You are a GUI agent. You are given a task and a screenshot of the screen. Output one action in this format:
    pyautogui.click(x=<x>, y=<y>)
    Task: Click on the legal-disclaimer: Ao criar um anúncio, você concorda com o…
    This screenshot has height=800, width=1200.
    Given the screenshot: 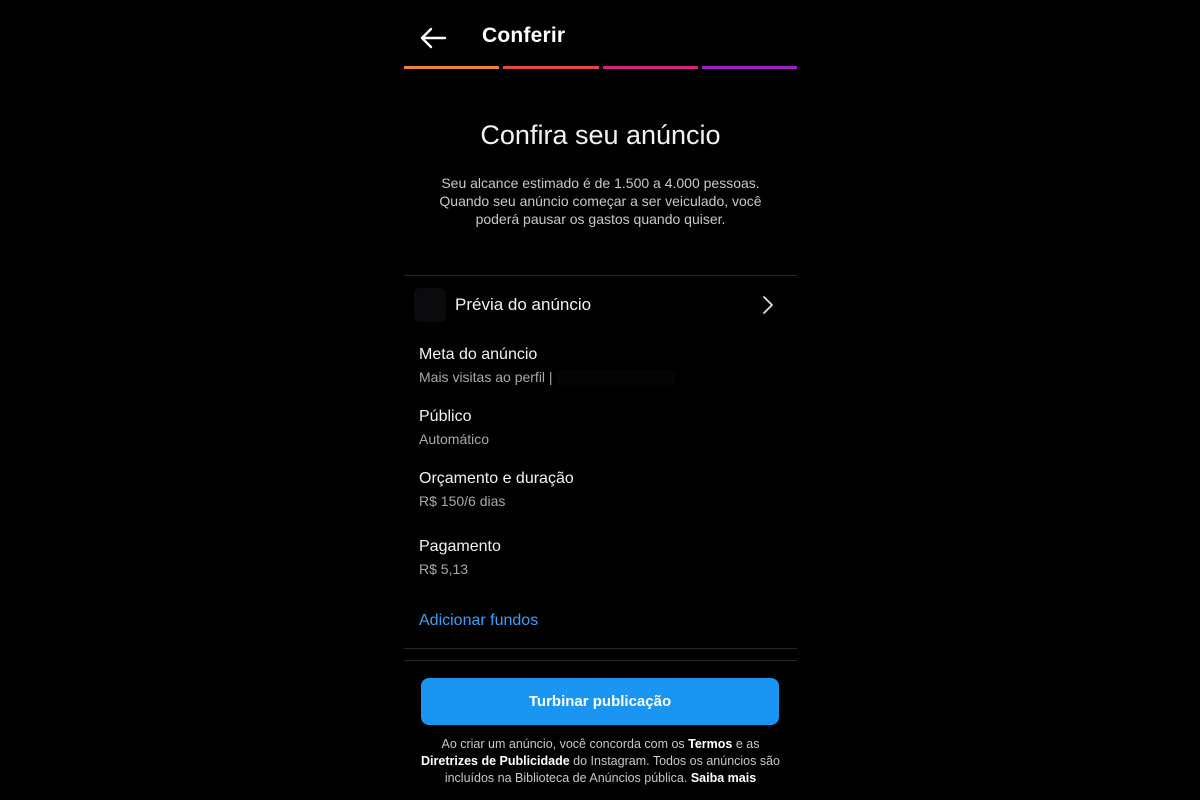 What is the action you would take?
    pyautogui.click(x=600, y=761)
    